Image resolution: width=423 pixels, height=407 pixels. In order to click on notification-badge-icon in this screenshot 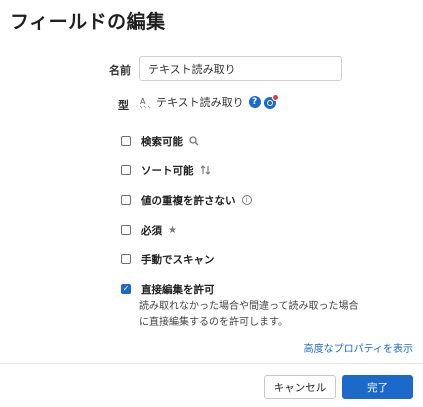, I will do `click(271, 101)`.